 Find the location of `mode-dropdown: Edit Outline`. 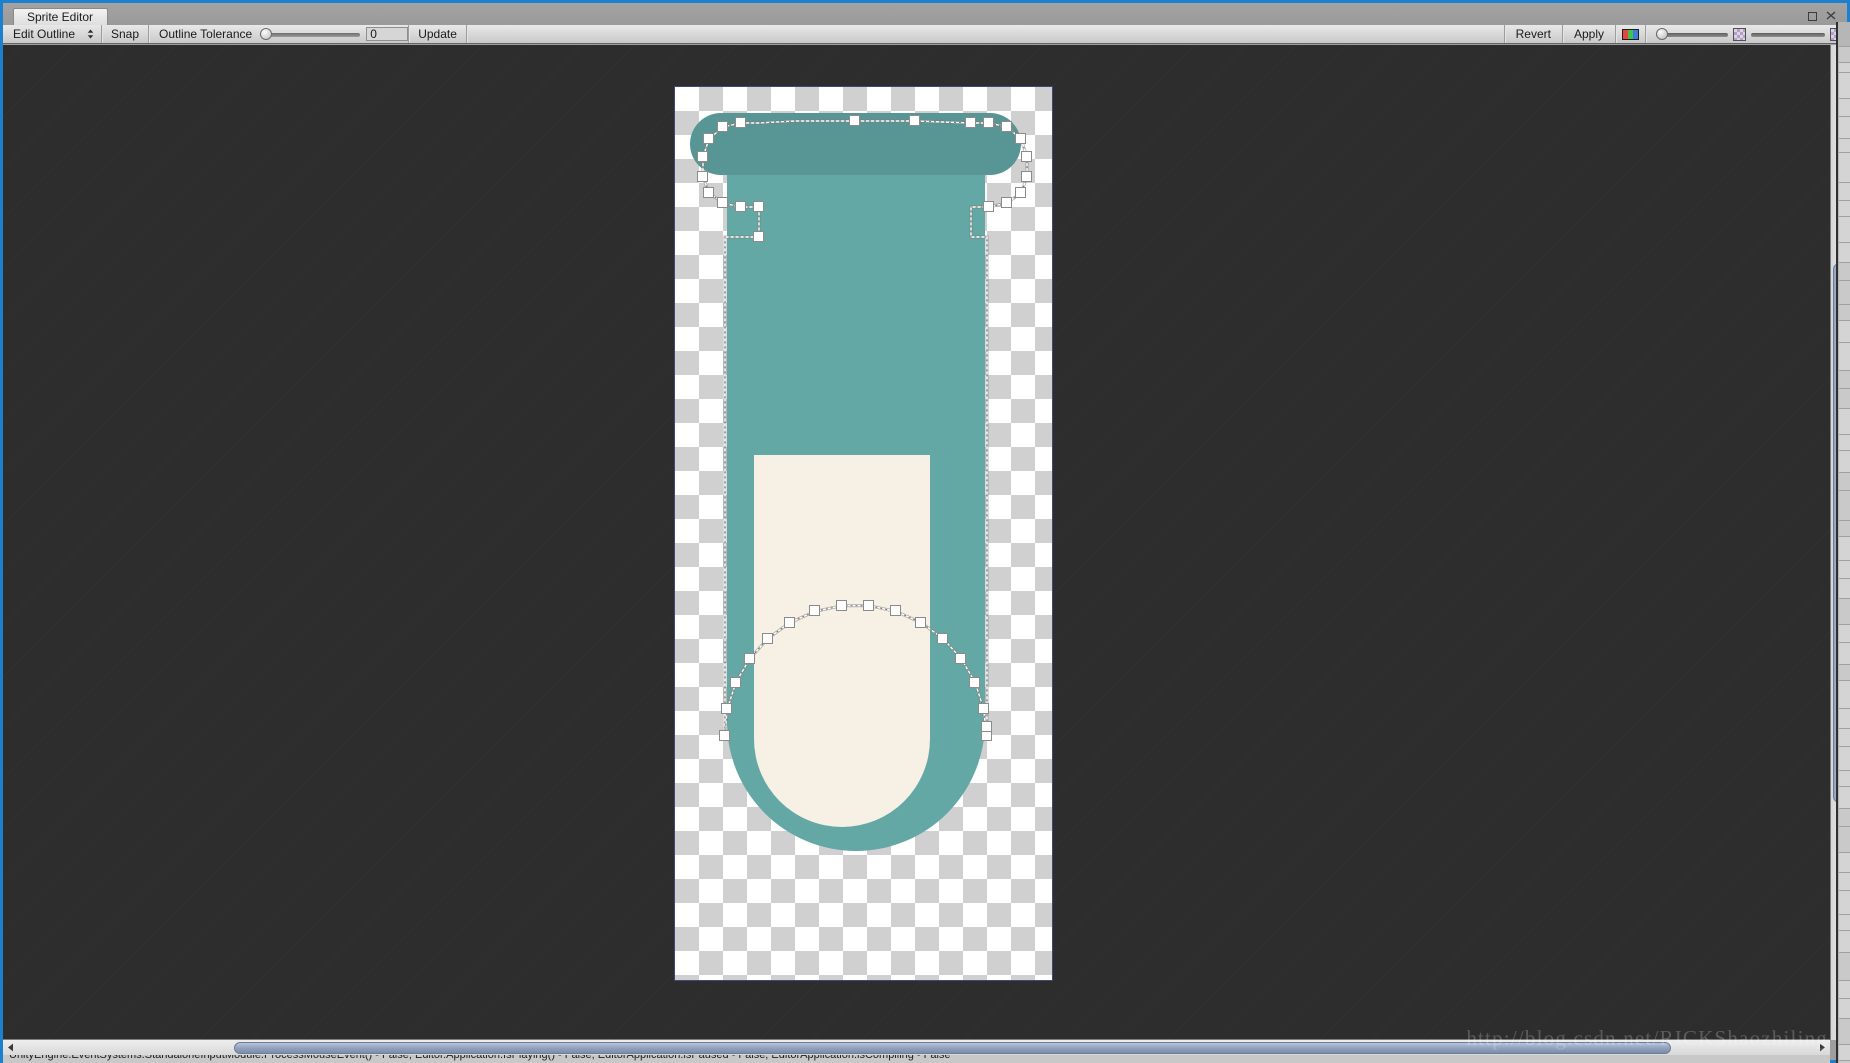

mode-dropdown: Edit Outline is located at coordinates (52, 34).